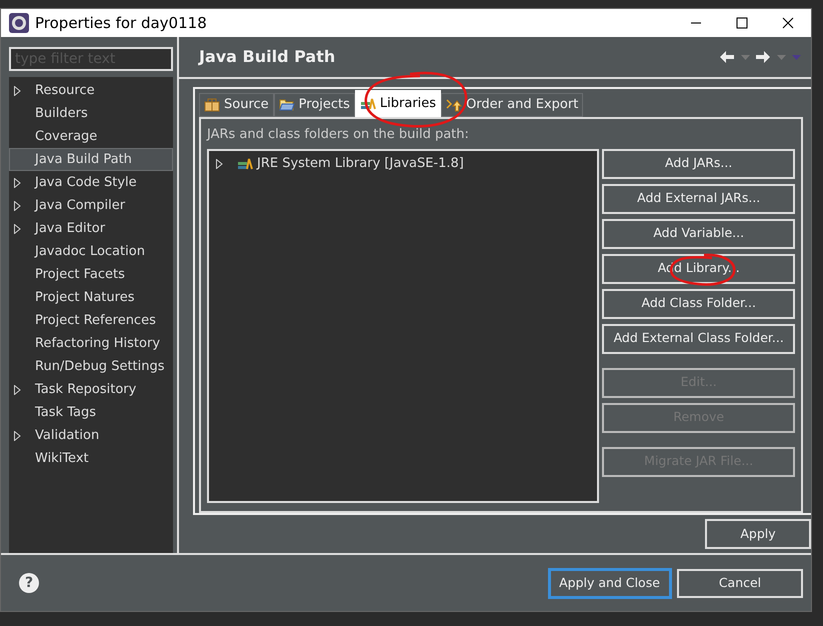 The width and height of the screenshot is (823, 626). I want to click on package-icon, so click(212, 105).